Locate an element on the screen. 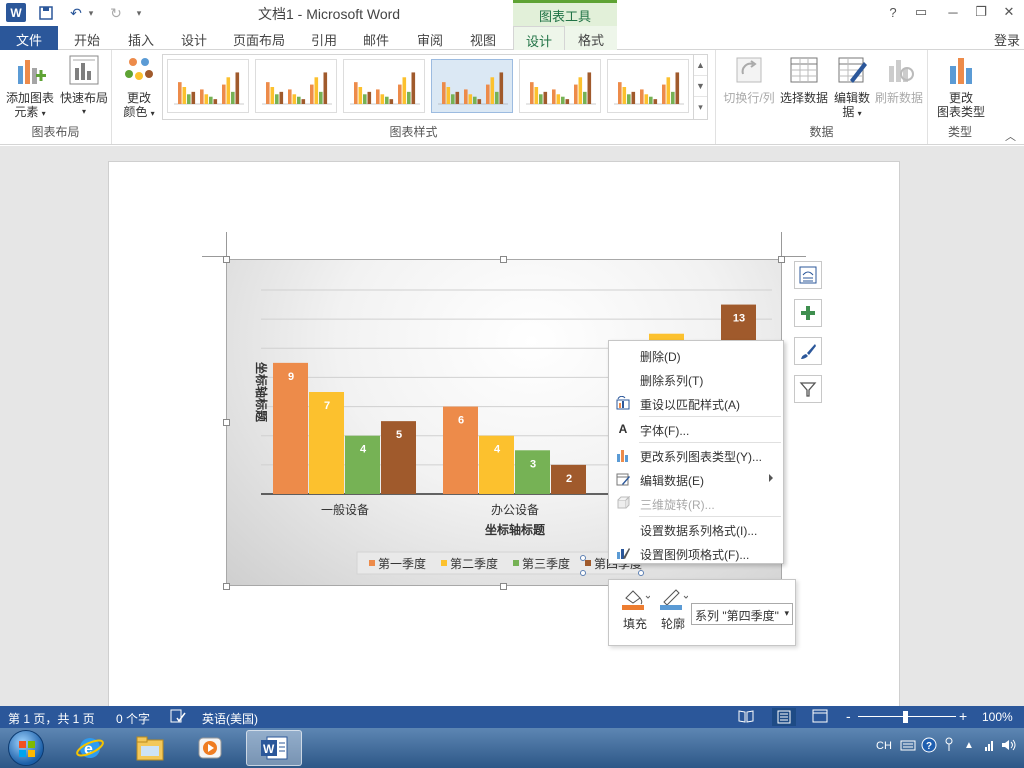  edit-data-button: 编辑数 据 ▾ is located at coordinates (852, 87).